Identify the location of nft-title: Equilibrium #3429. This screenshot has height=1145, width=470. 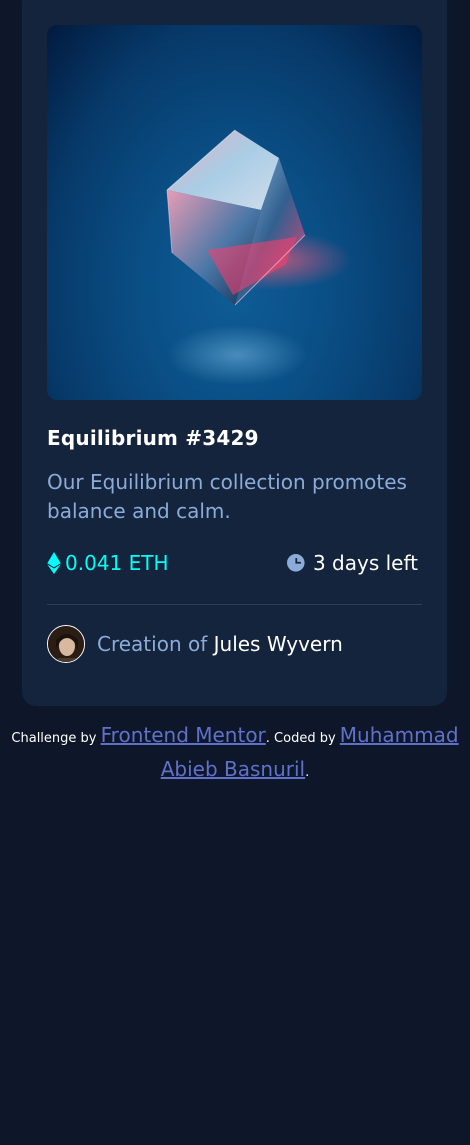
(153, 438).